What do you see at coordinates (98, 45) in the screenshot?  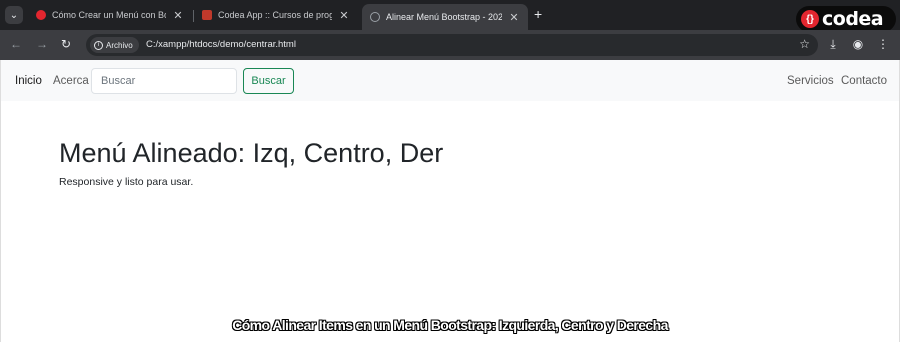 I see `info-icon: i` at bounding box center [98, 45].